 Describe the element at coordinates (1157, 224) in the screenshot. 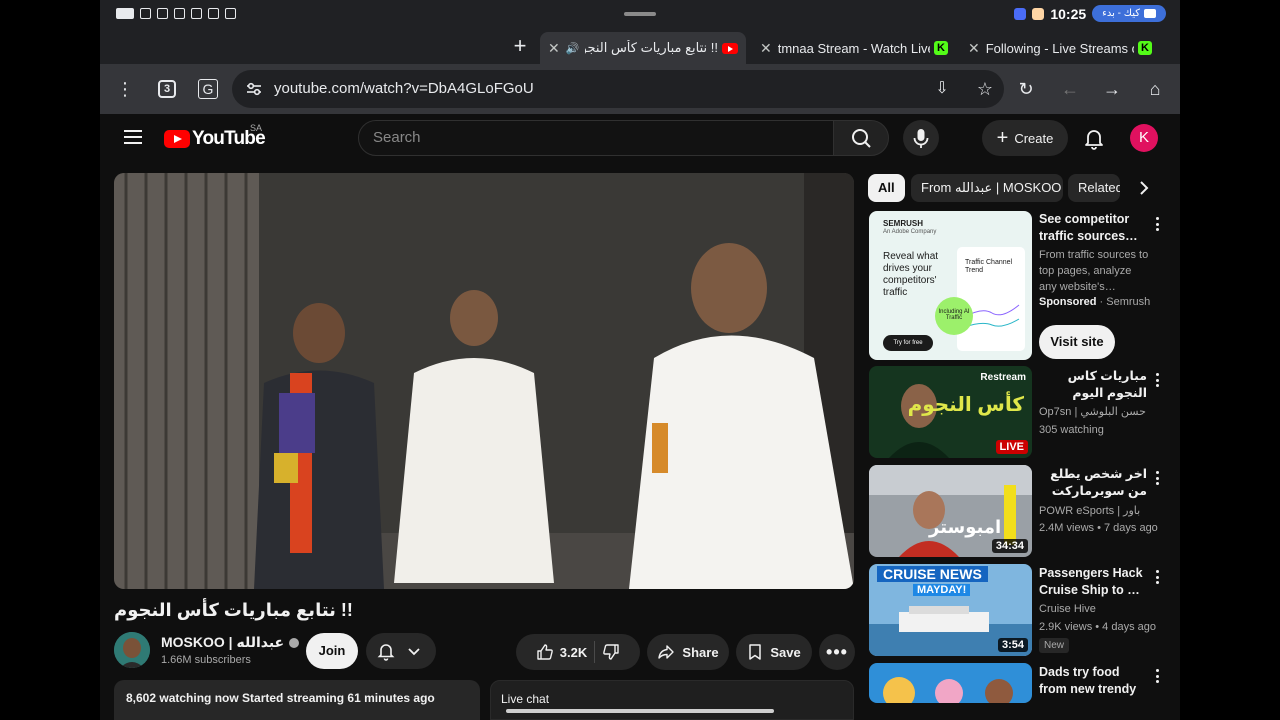

I see `ad-more-icon` at that location.